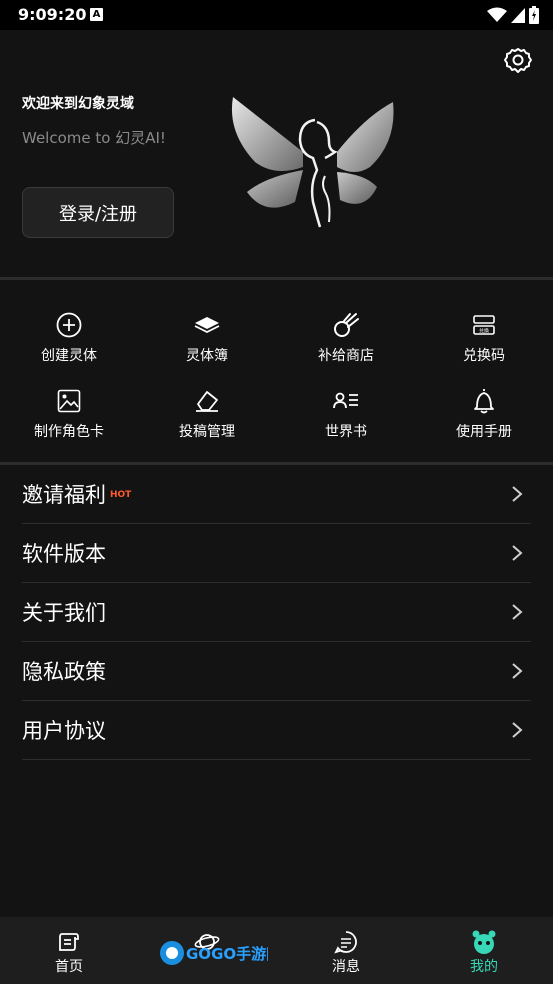 The height and width of the screenshot is (984, 553). I want to click on gear-icon, so click(518, 60).